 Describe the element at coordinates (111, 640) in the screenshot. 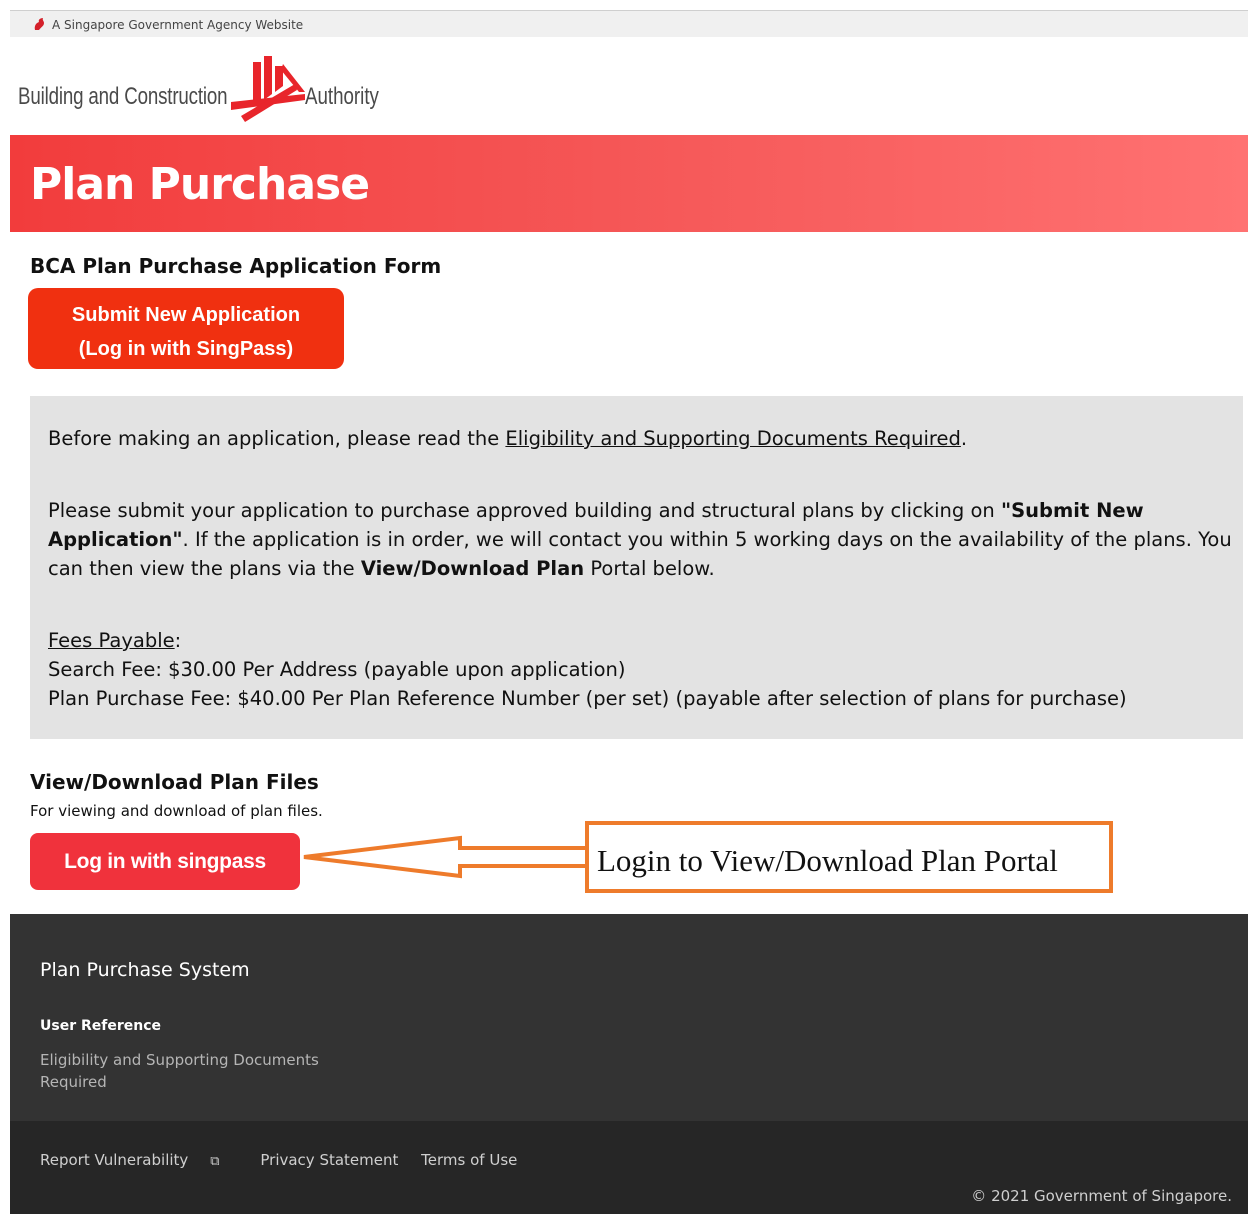

I see `fees-payable-label: Fees Payable` at that location.